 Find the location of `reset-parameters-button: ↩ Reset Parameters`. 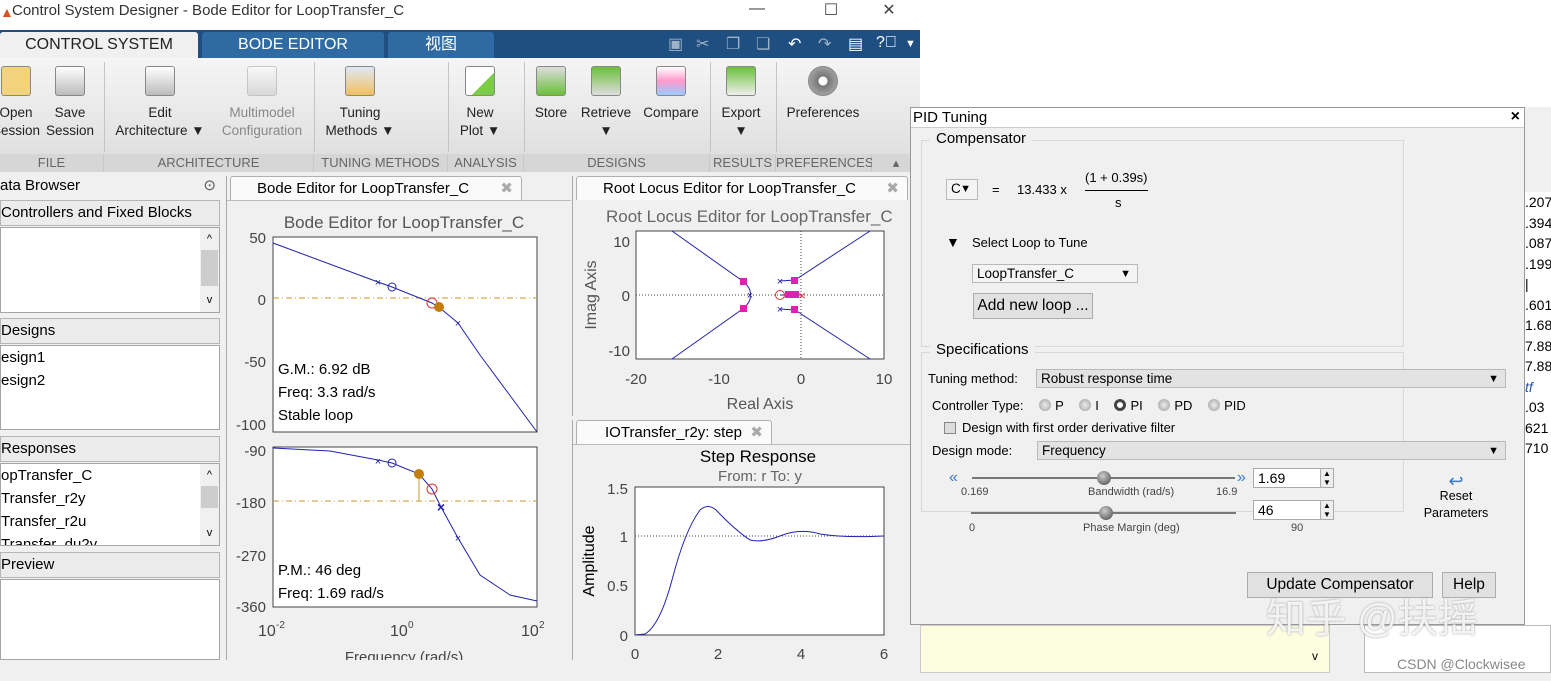

reset-parameters-button: ↩ Reset Parameters is located at coordinates (1456, 497).